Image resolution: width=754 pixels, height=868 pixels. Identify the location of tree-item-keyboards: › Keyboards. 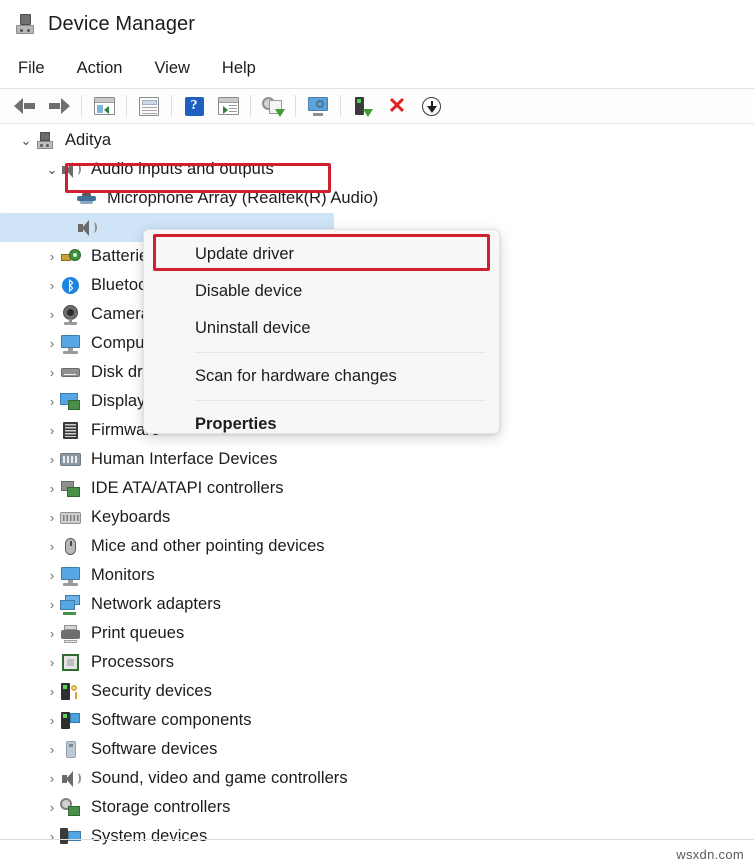
(377, 517).